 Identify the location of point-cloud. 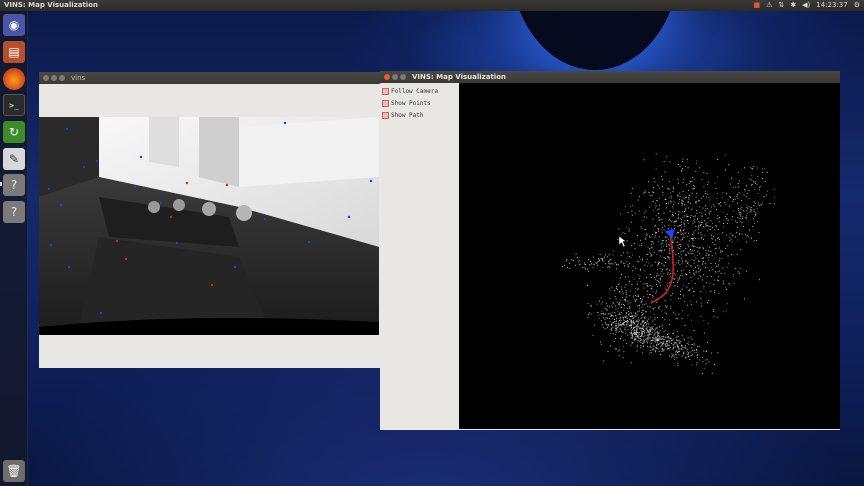
(668, 264).